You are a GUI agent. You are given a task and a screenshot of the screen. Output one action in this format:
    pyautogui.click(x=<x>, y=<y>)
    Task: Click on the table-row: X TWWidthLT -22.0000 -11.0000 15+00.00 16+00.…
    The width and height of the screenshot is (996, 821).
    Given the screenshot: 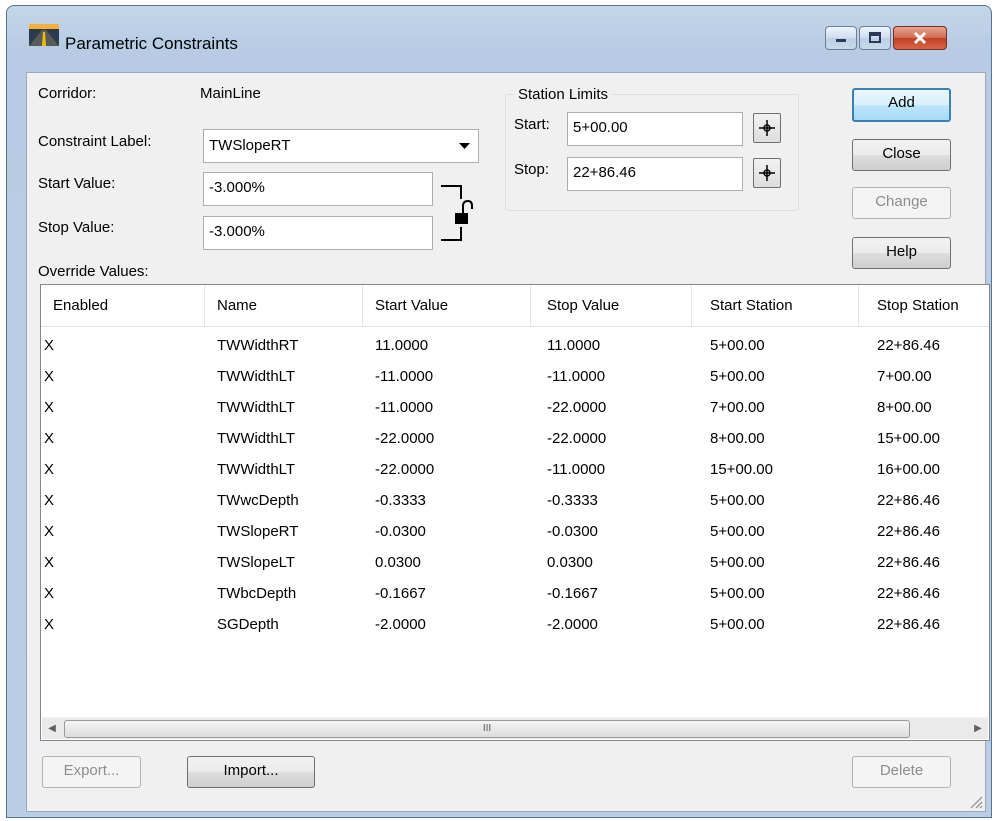 What is the action you would take?
    pyautogui.click(x=515, y=469)
    